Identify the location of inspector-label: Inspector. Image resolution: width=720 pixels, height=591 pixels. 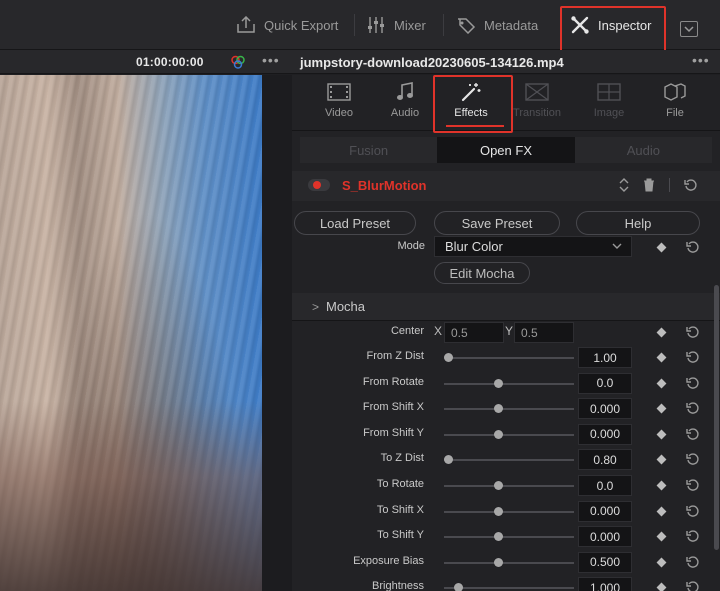
(625, 25).